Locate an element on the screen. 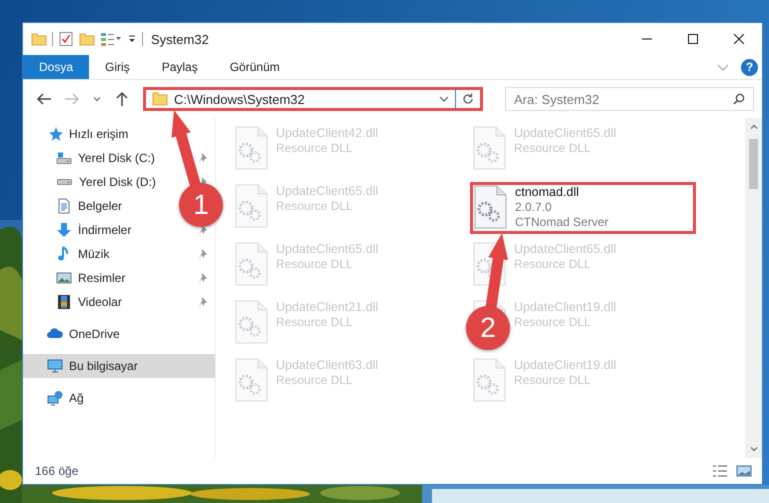 The image size is (769, 503). nav-label: Bu bilgisayar is located at coordinates (103, 366).